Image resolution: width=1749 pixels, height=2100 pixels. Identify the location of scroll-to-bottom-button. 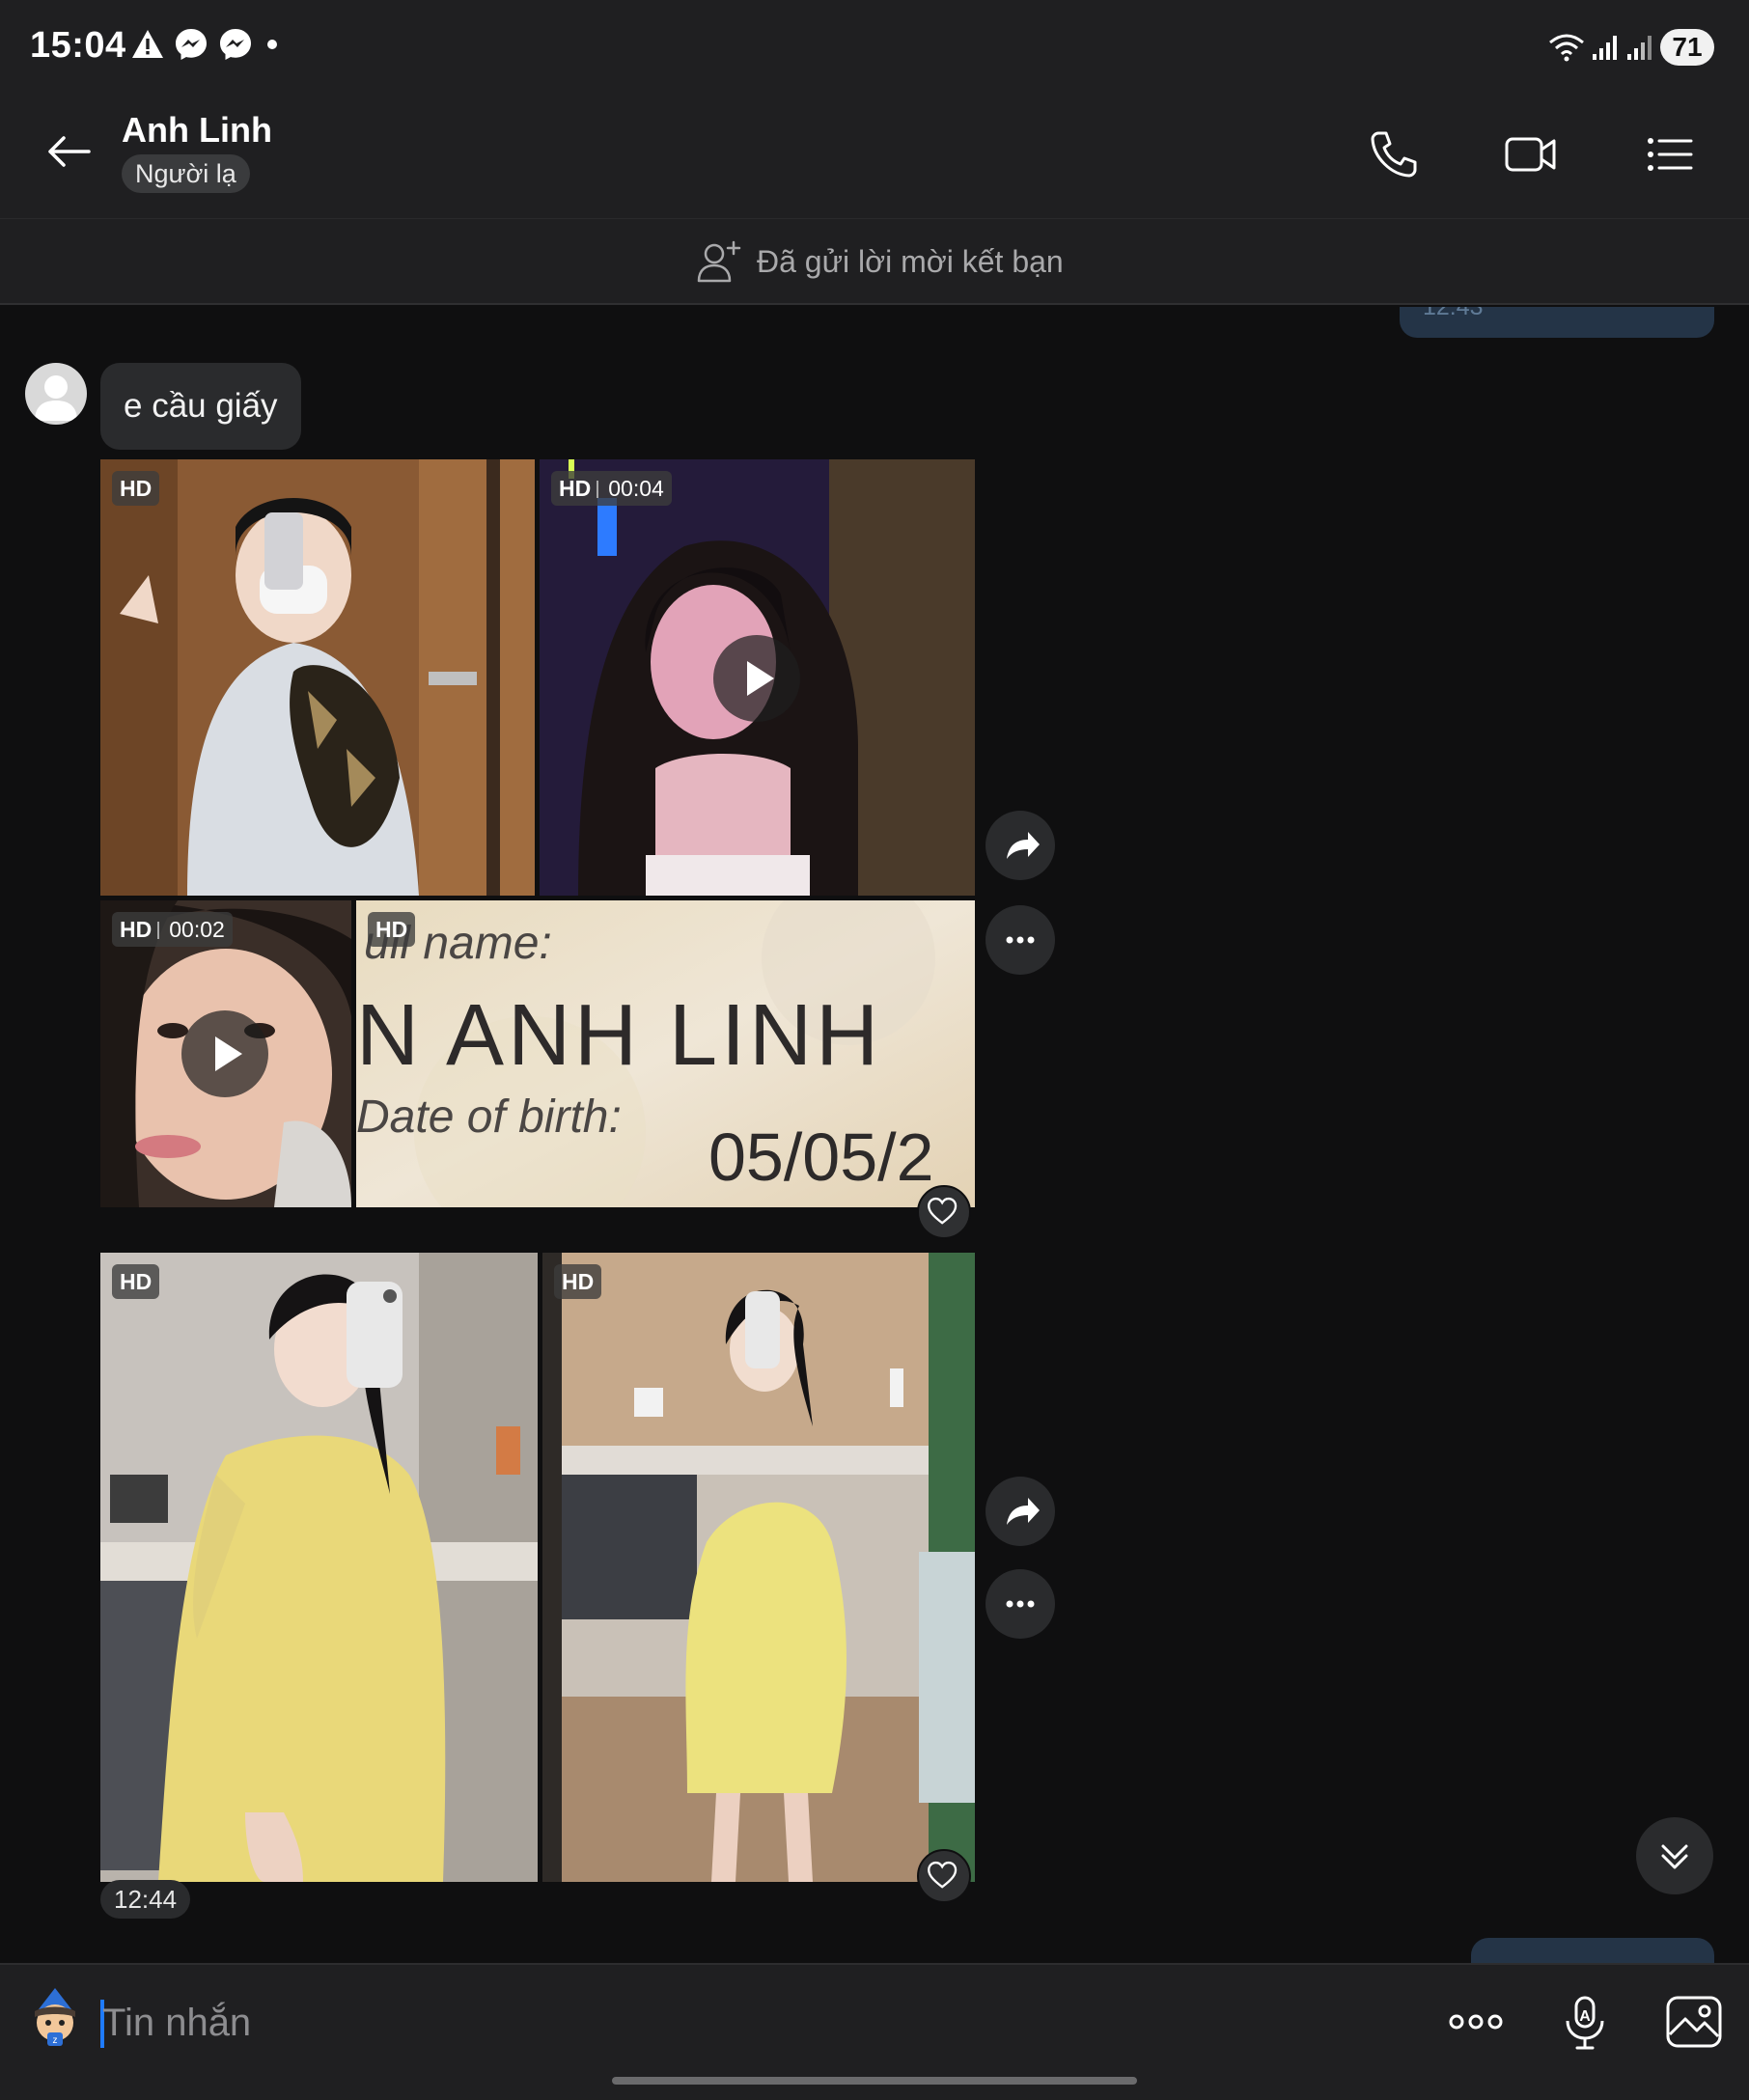
(1674, 1855).